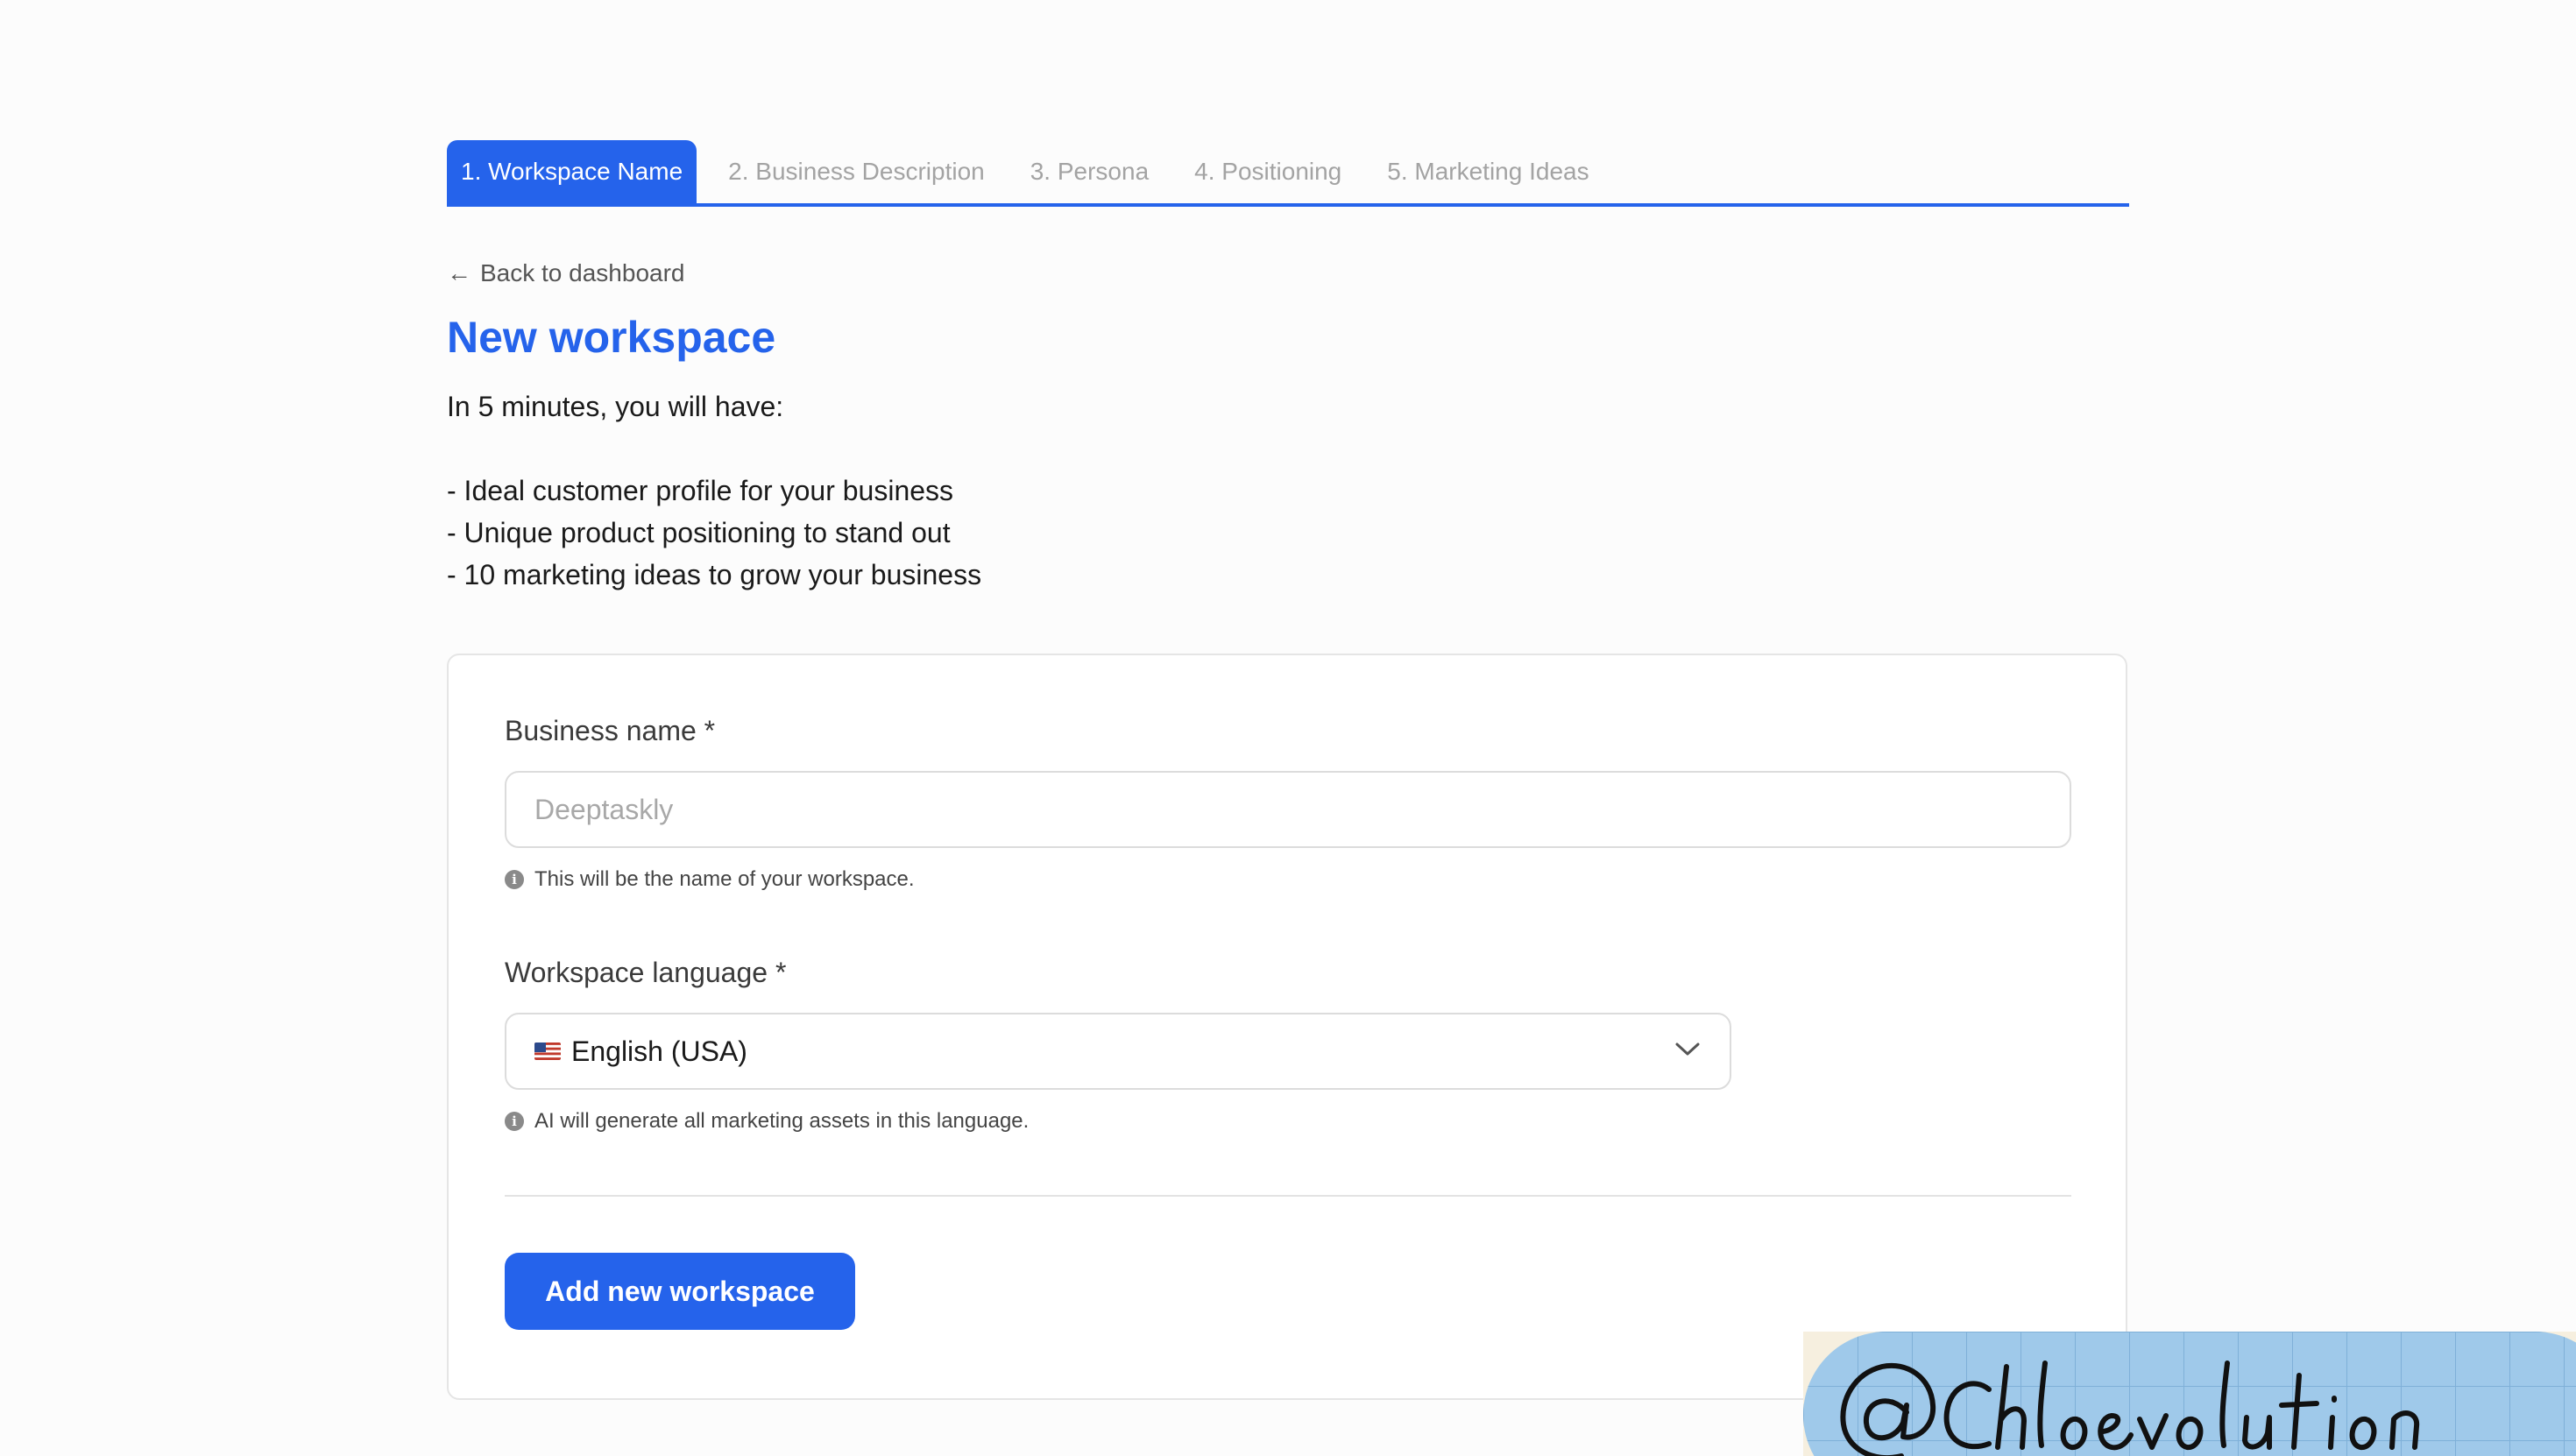  What do you see at coordinates (610, 730) in the screenshot?
I see `business-name-label: Business name *` at bounding box center [610, 730].